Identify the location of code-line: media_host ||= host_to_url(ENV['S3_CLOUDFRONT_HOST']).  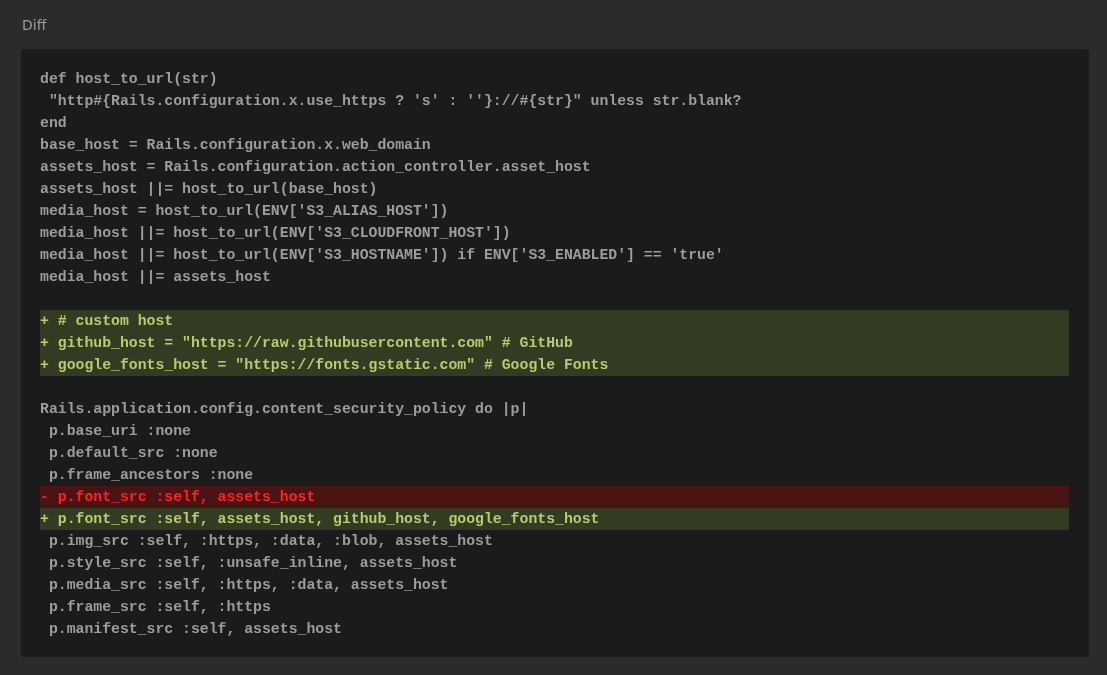
(276, 233).